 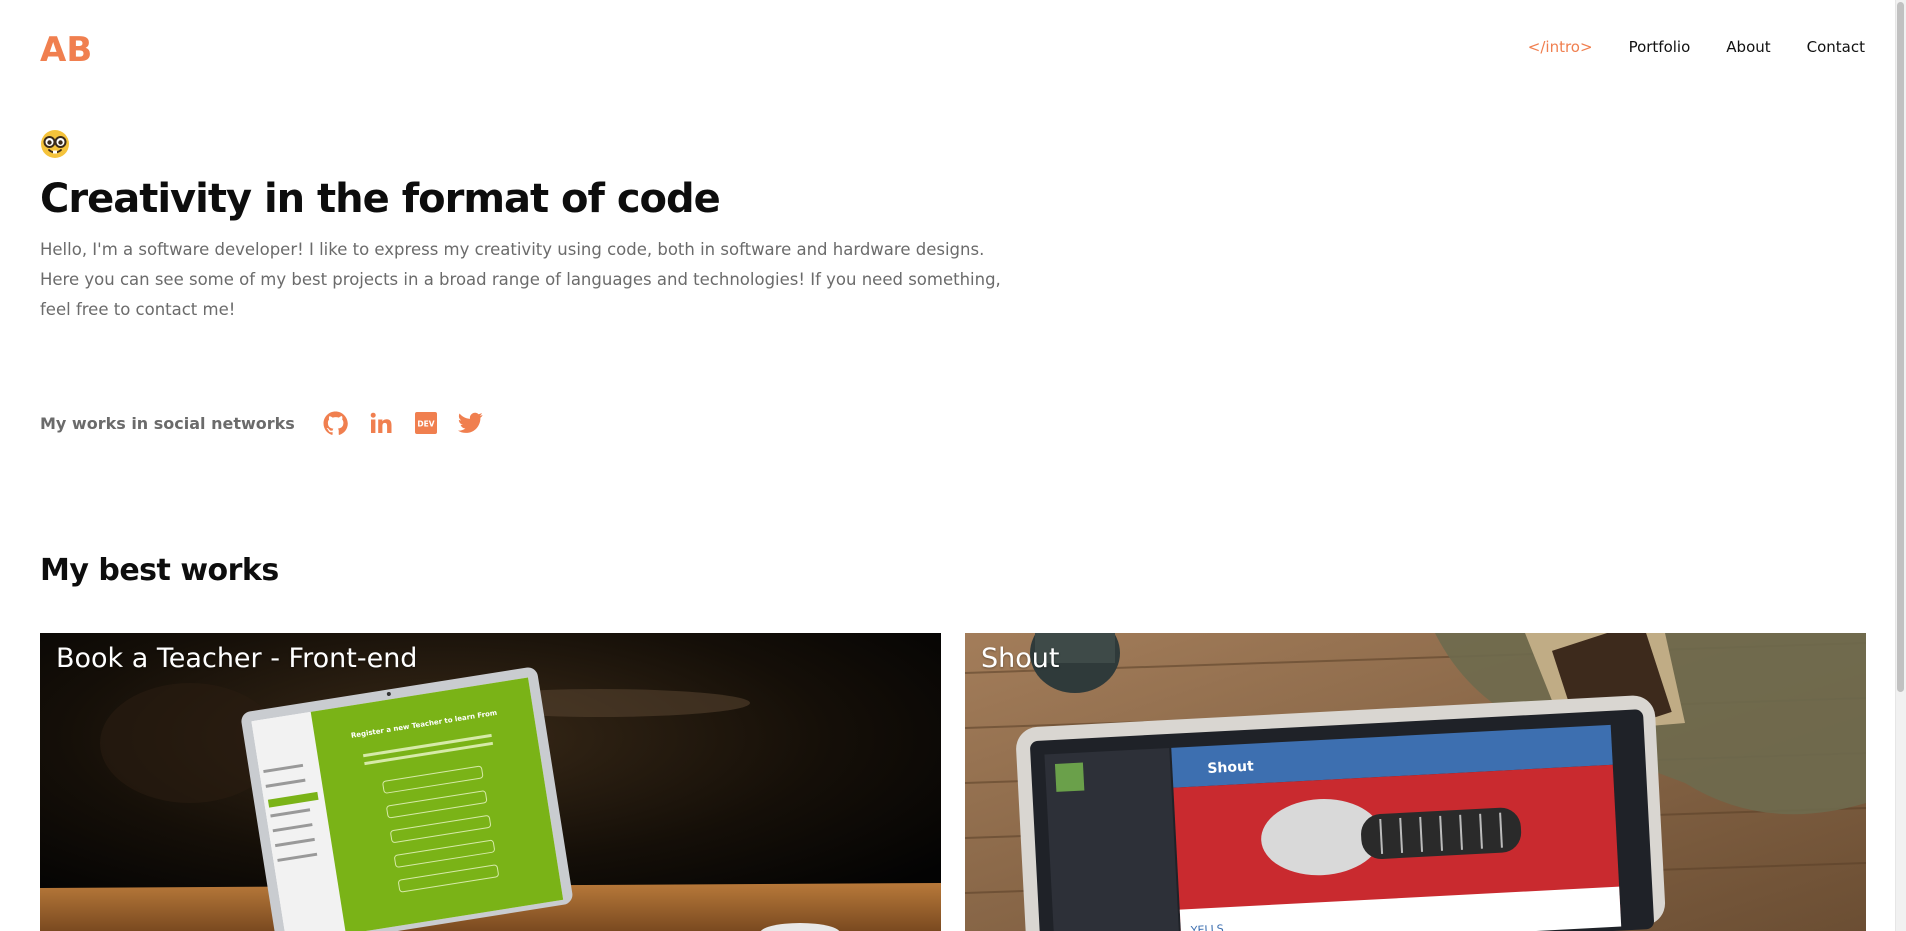 I want to click on nav-portfolio: Portfolio, so click(x=1660, y=47).